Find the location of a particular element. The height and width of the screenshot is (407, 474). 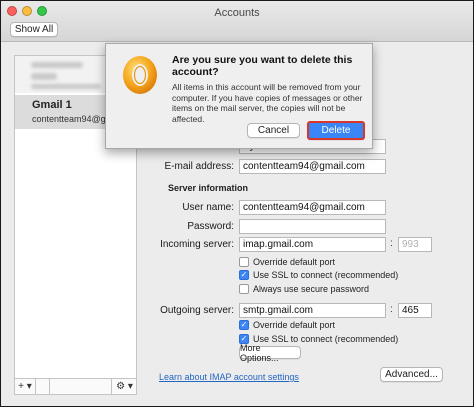

outlook-icon is located at coordinates (140, 75).